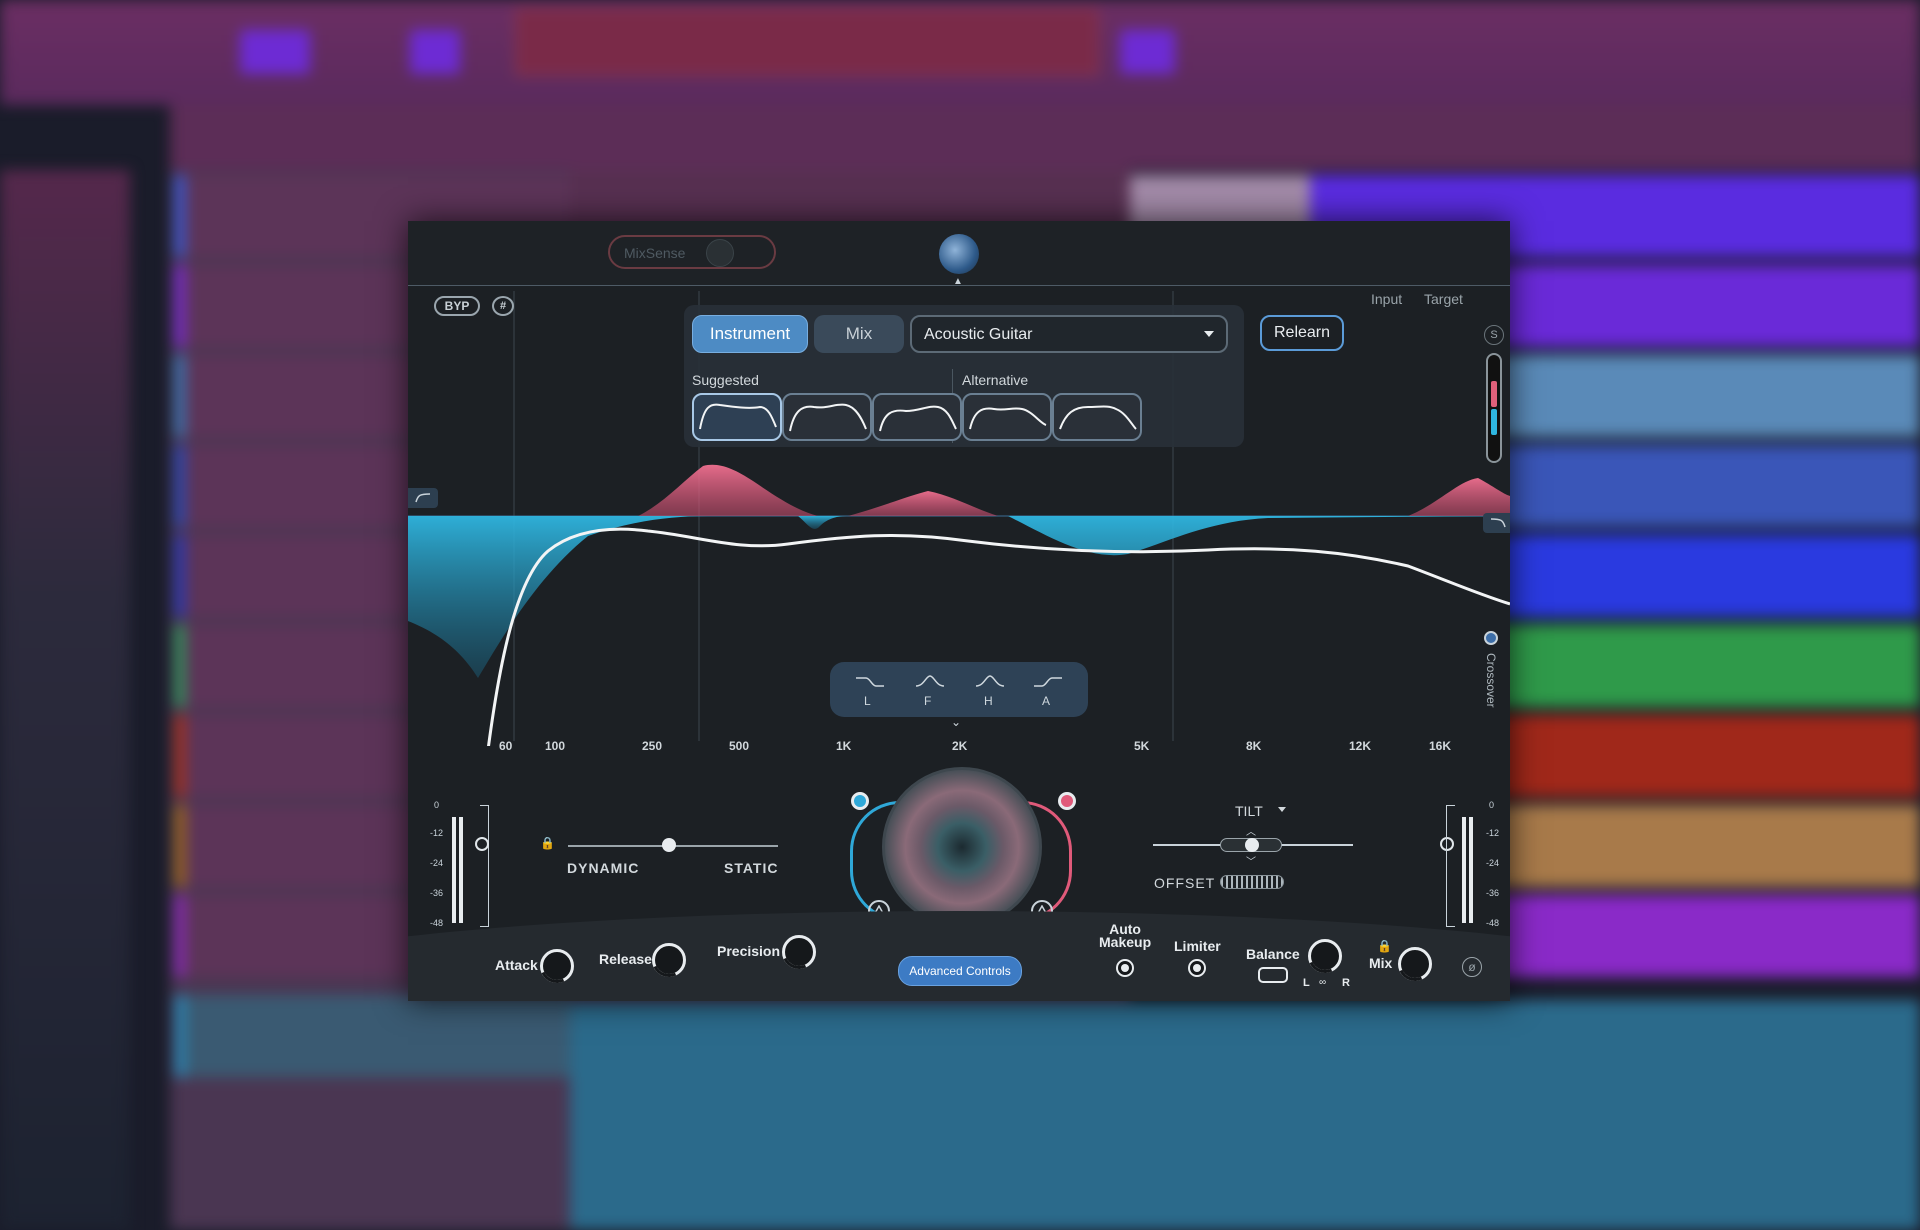 Image resolution: width=1920 pixels, height=1230 pixels. What do you see at coordinates (557, 966) in the screenshot?
I see `attack-knob` at bounding box center [557, 966].